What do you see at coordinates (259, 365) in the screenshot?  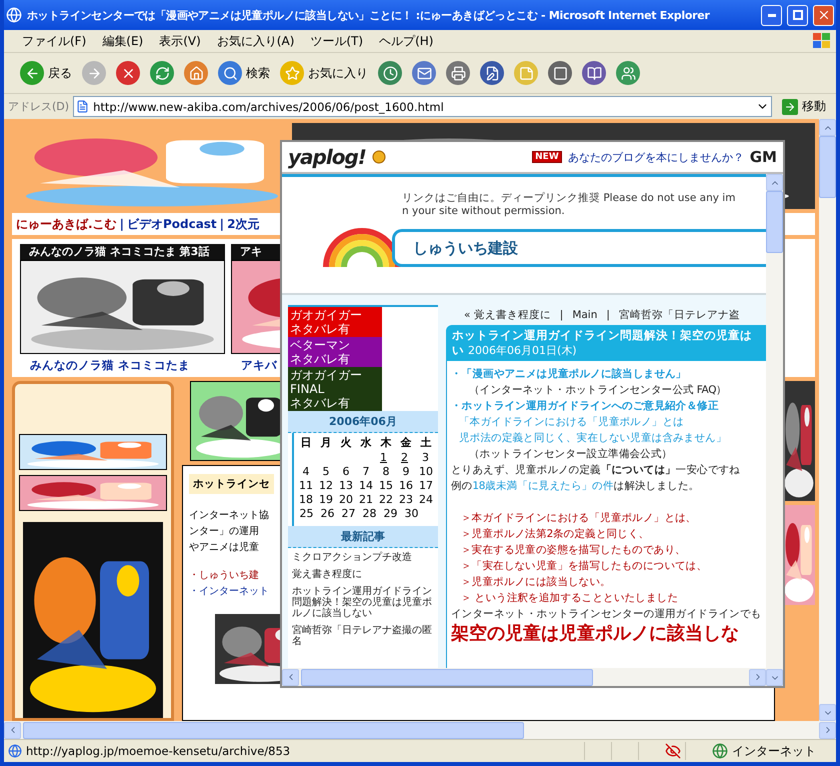 I see `thumbnail-link: アキバ` at bounding box center [259, 365].